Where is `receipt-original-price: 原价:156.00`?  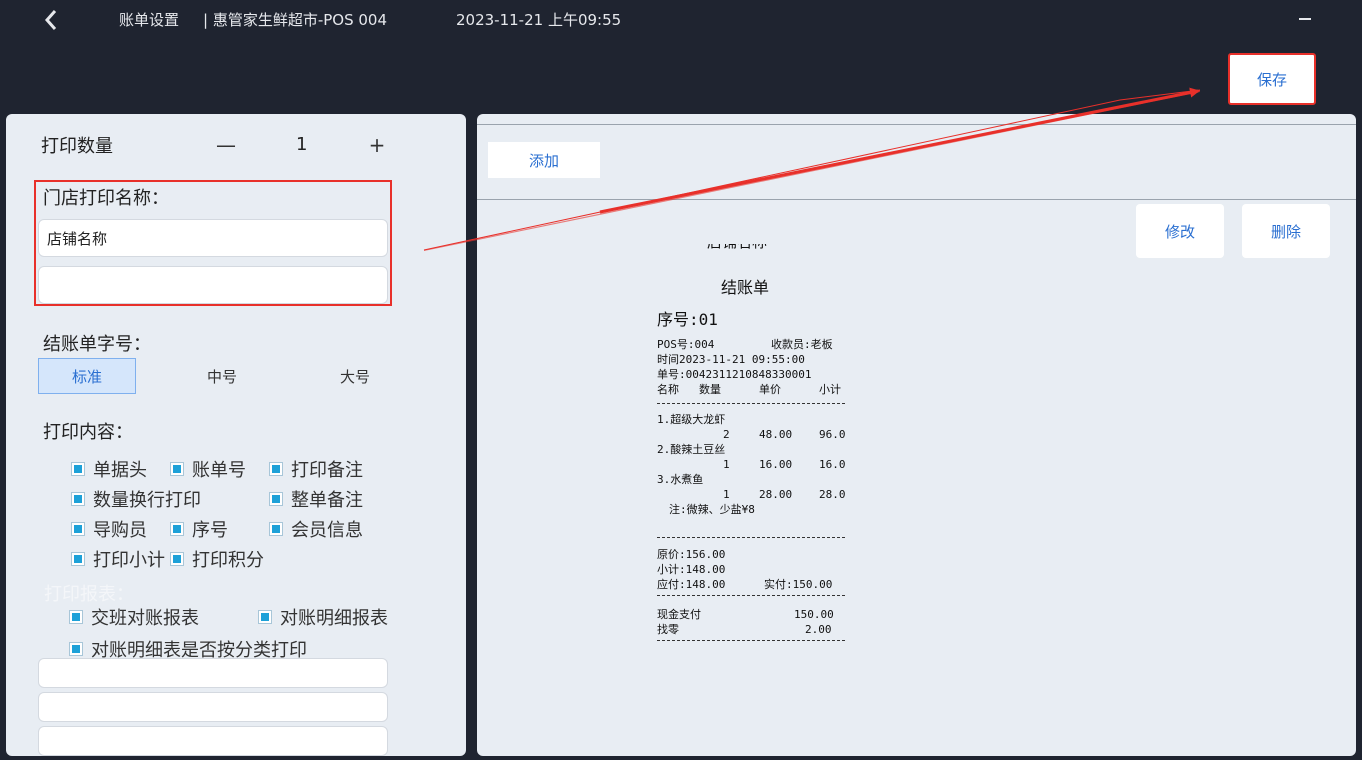
receipt-original-price: 原价:156.00 is located at coordinates (691, 554).